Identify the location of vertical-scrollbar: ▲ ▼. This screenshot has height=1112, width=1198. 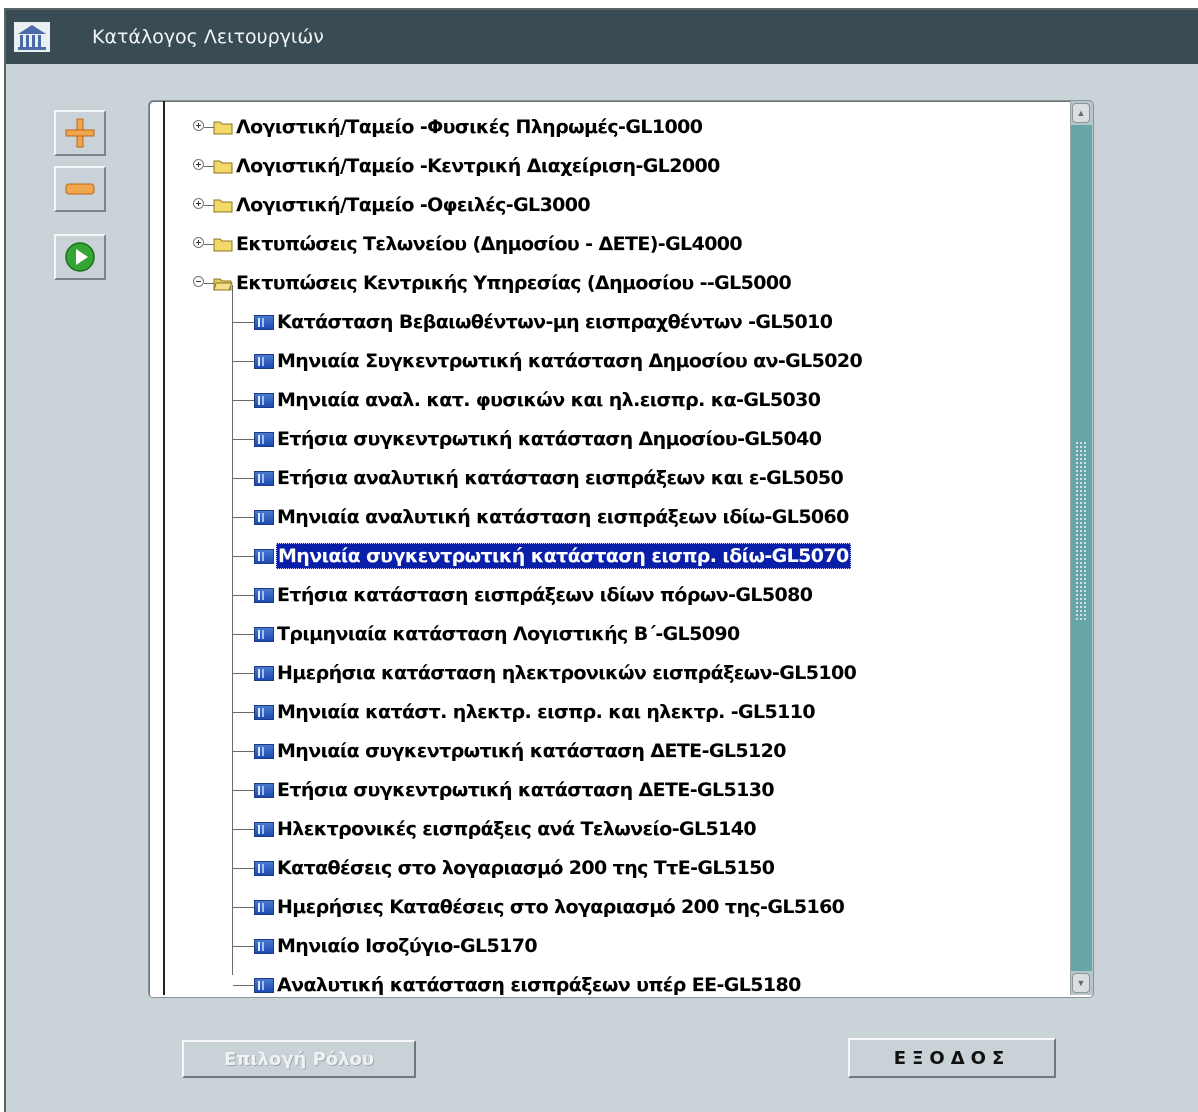
(1081, 548).